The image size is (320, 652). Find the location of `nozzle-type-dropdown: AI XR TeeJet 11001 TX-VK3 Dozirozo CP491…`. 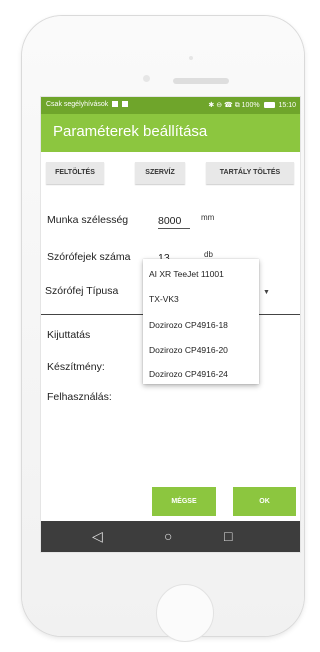

nozzle-type-dropdown: AI XR TeeJet 11001 TX-VK3 Dozirozo CP491… is located at coordinates (201, 321).